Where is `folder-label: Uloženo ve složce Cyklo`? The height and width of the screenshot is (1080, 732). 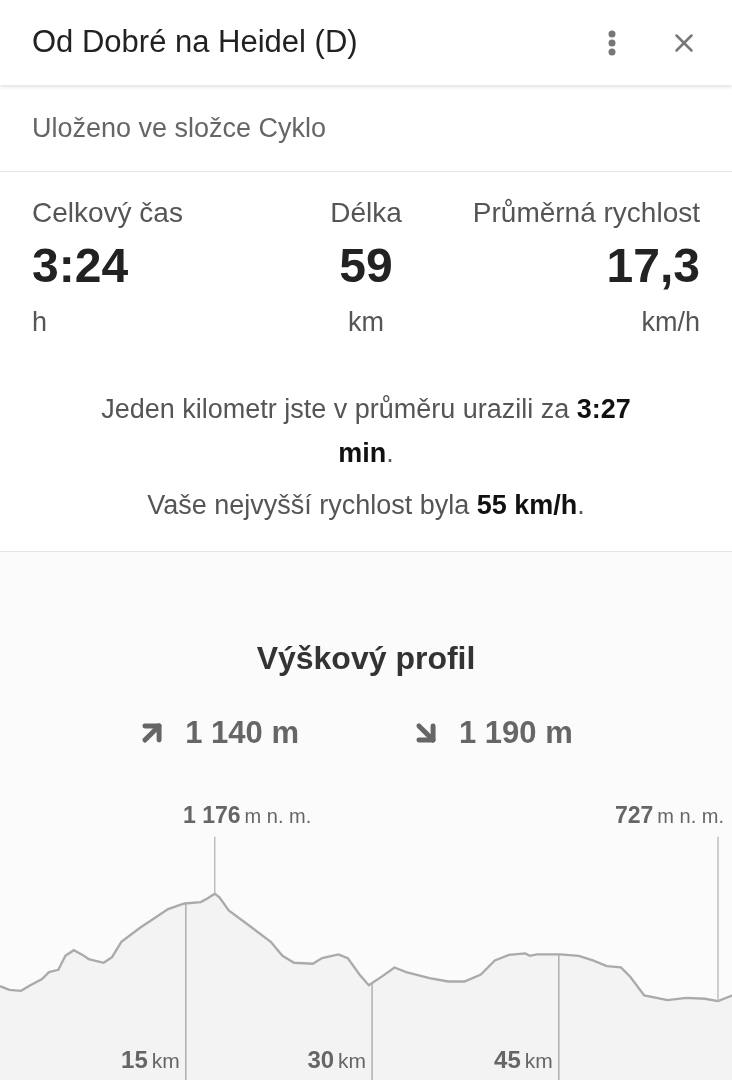 folder-label: Uloženo ve složce Cyklo is located at coordinates (179, 128).